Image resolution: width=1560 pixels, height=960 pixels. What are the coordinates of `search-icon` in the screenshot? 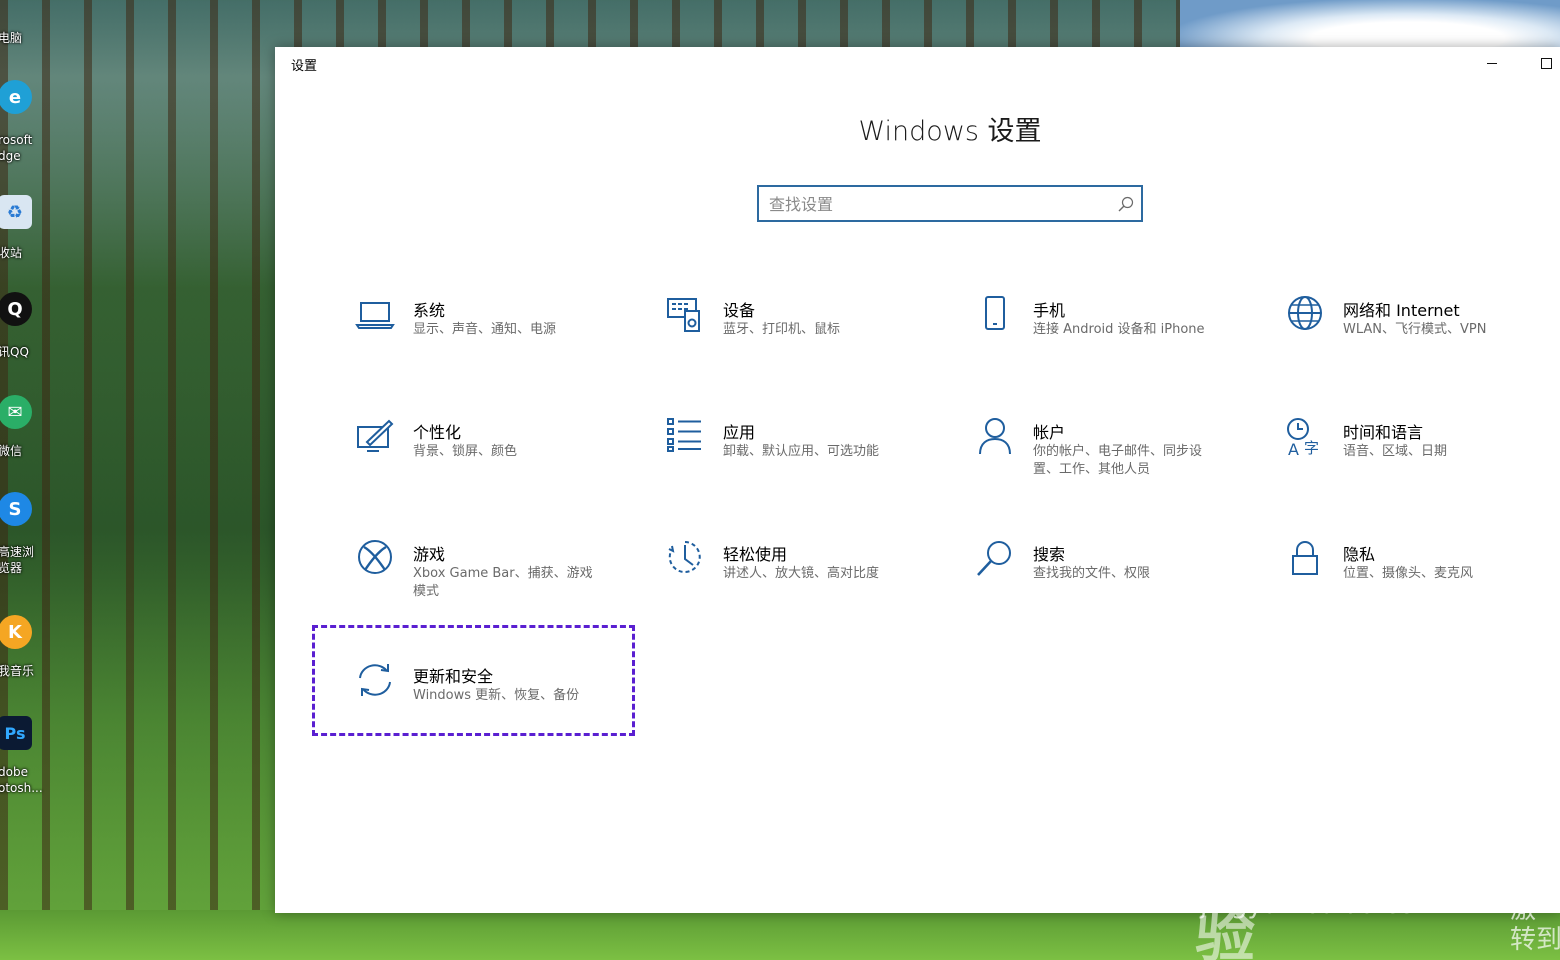 It's located at (995, 559).